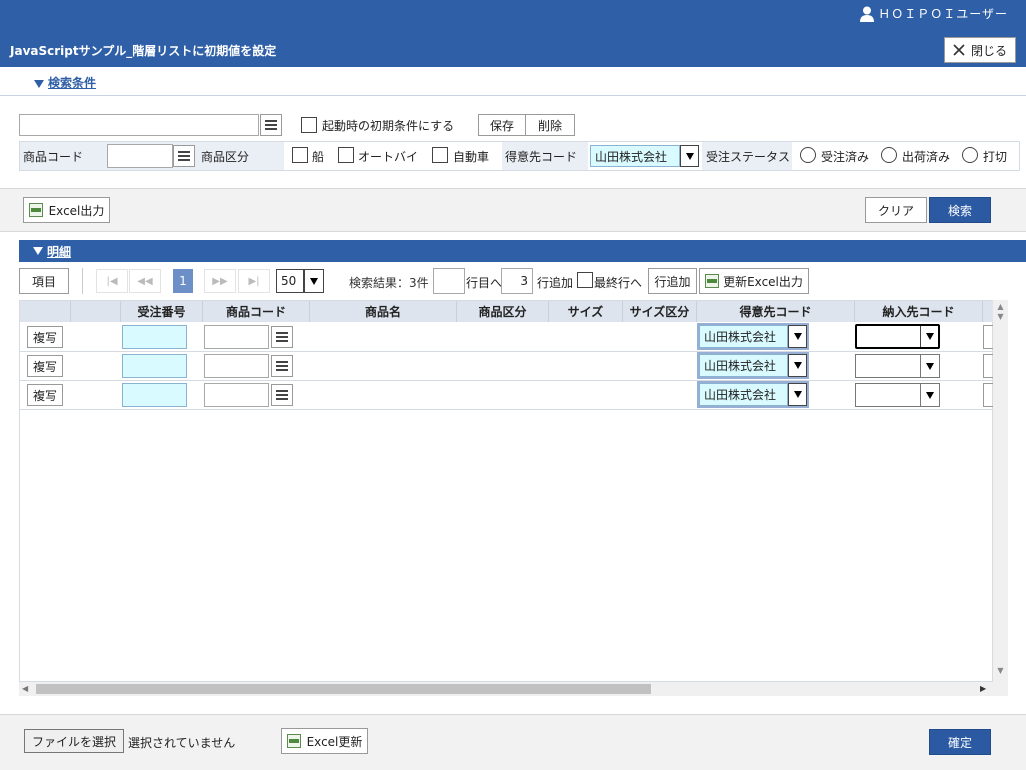  I want to click on goto-row-label: 行目へ, so click(484, 283).